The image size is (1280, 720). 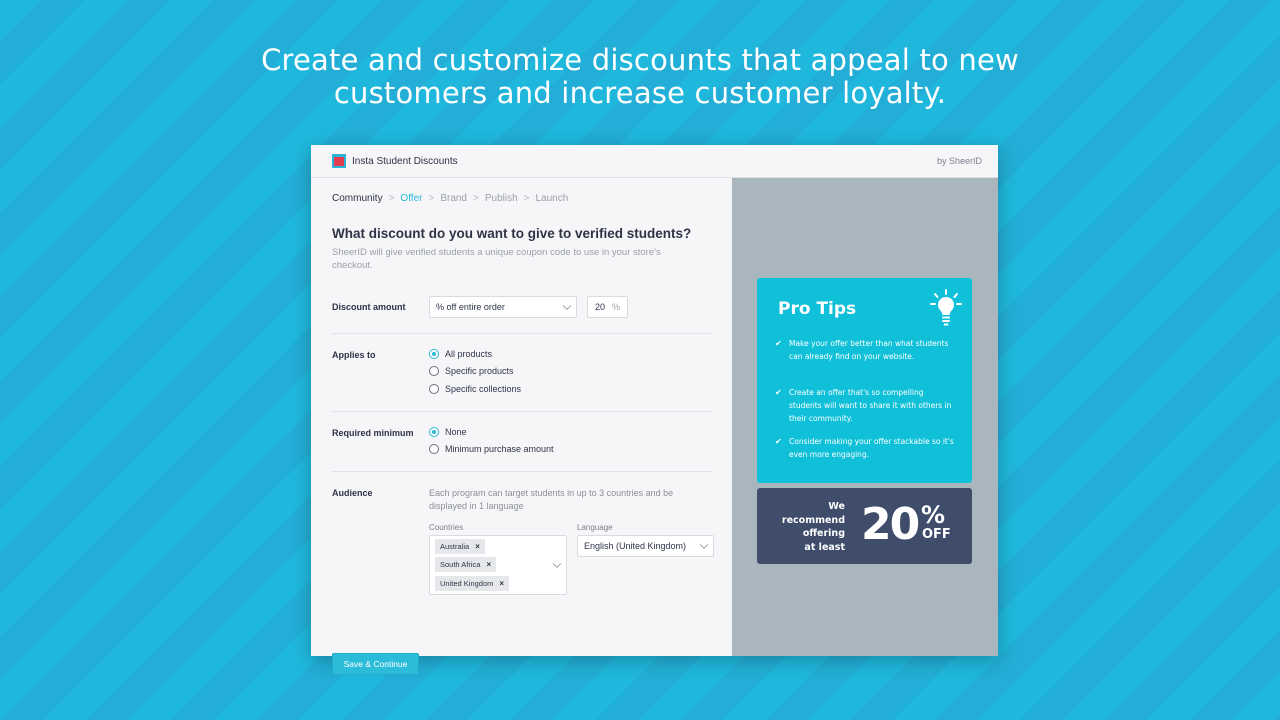 What do you see at coordinates (836, 506) in the screenshot?
I see `recommendation-line: We` at bounding box center [836, 506].